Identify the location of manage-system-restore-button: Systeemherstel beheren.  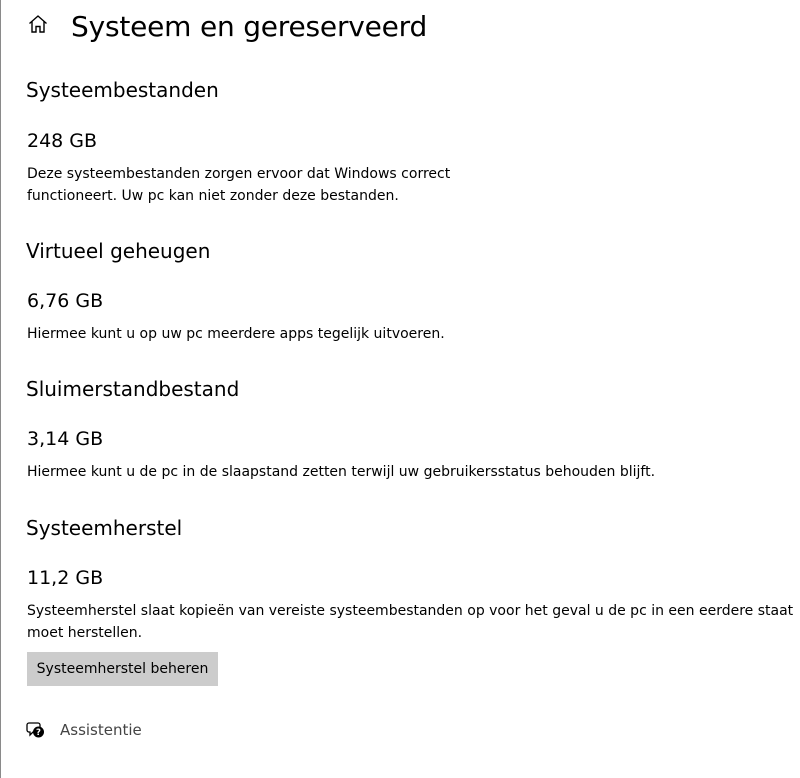
(122, 669).